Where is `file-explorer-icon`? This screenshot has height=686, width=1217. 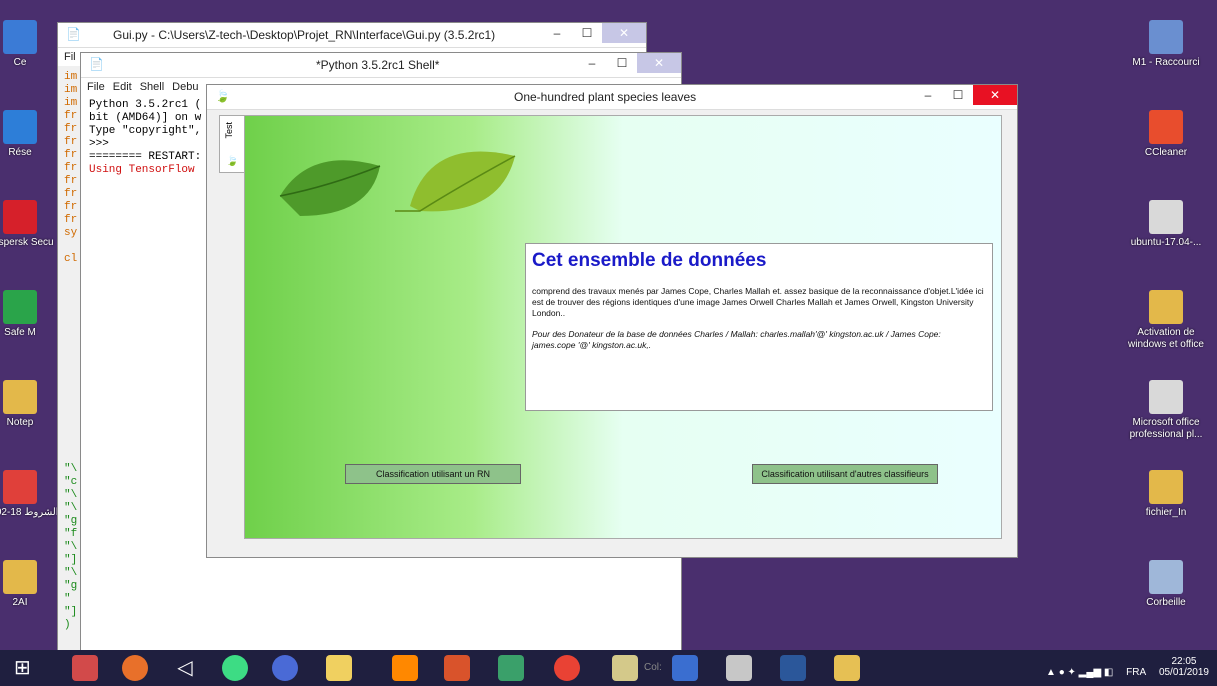 file-explorer-icon is located at coordinates (847, 668).